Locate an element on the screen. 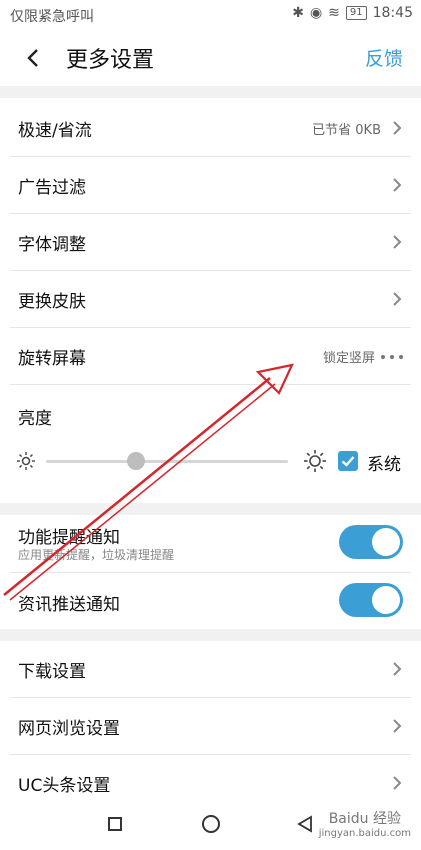  recent-apps-button is located at coordinates (115, 824).